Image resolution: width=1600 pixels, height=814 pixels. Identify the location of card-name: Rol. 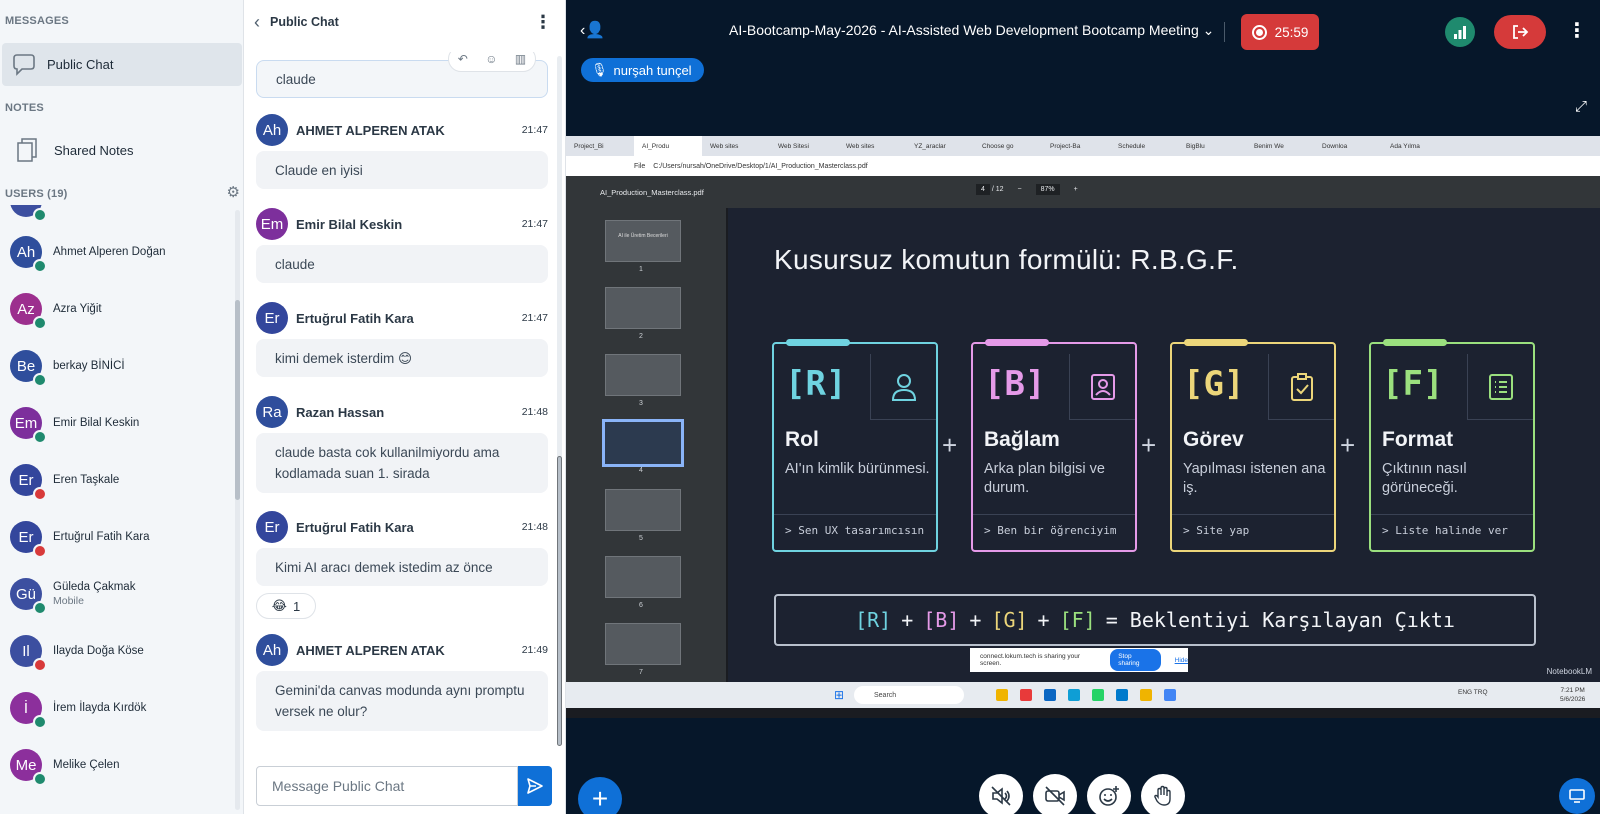
(802, 439).